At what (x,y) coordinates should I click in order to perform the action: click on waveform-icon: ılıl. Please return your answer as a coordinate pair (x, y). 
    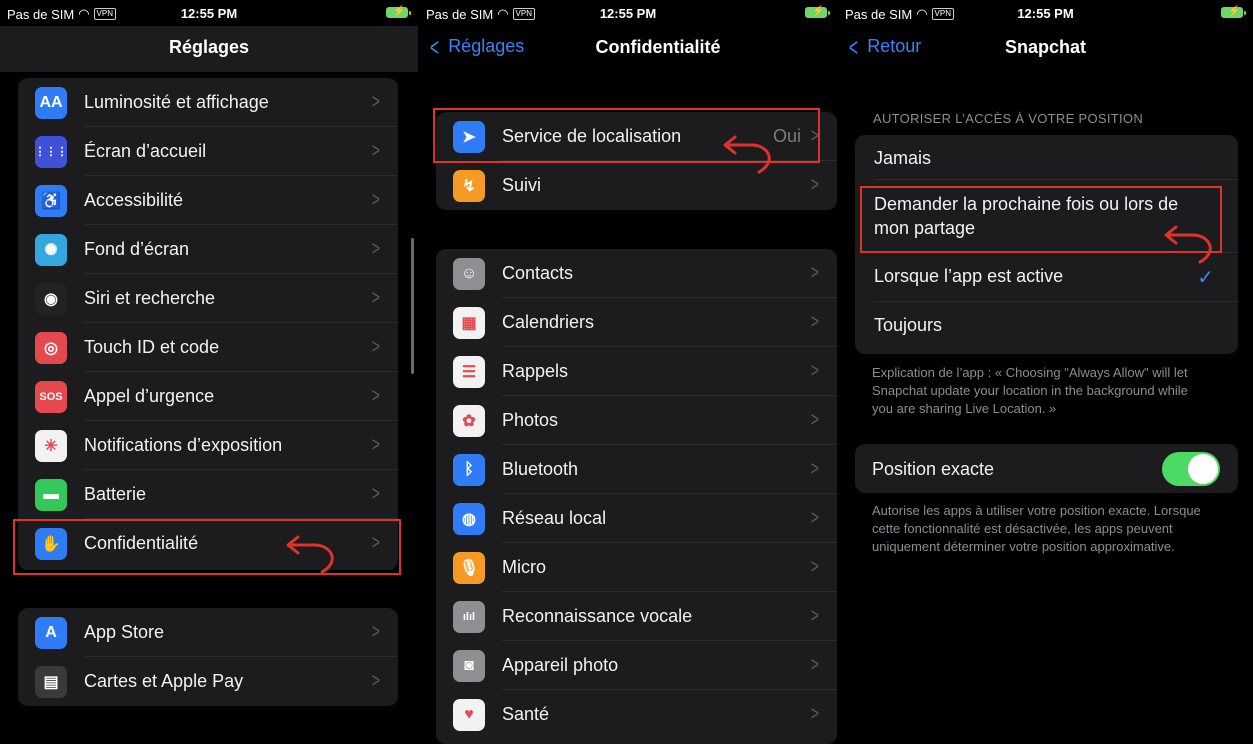
    Looking at the image, I should click on (469, 616).